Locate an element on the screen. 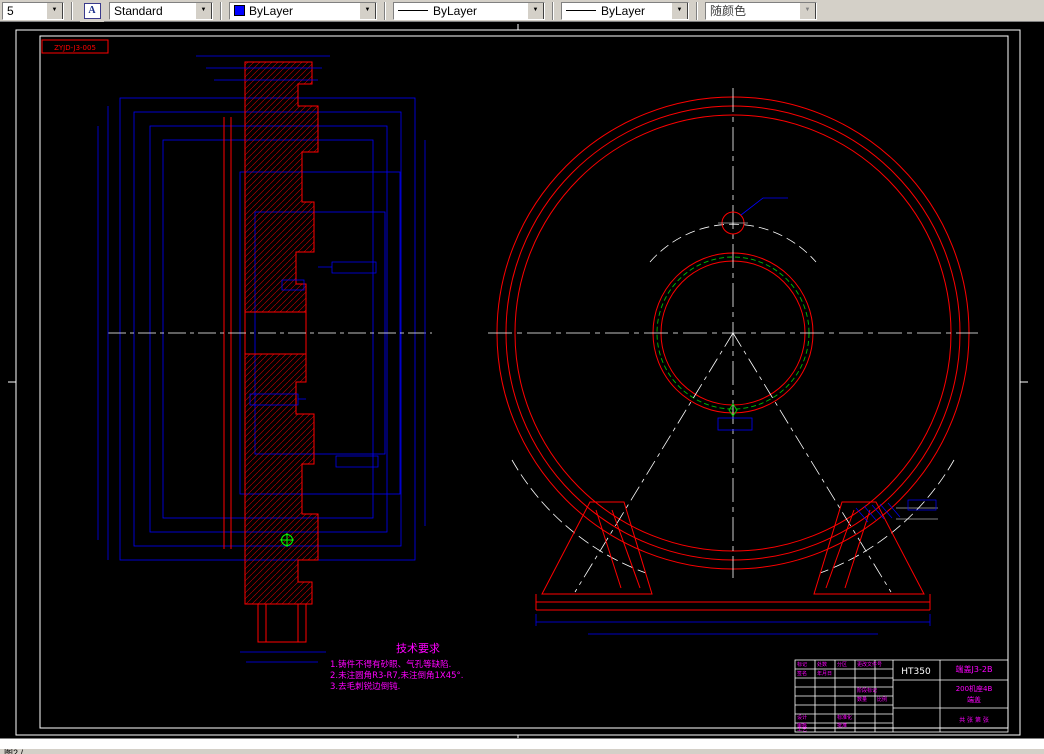  lineweight-icon is located at coordinates (581, 10).